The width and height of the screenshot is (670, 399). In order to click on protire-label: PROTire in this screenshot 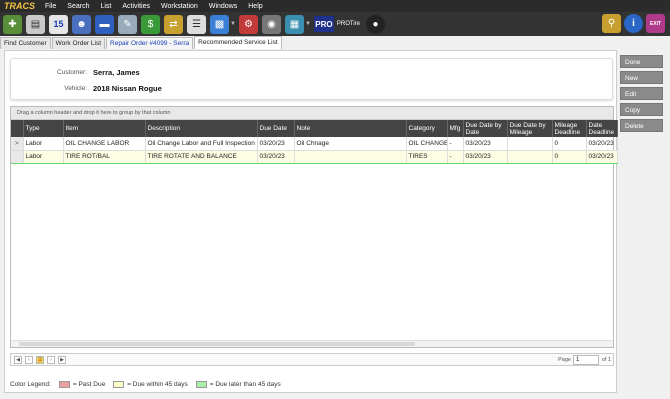, I will do `click(348, 24)`.